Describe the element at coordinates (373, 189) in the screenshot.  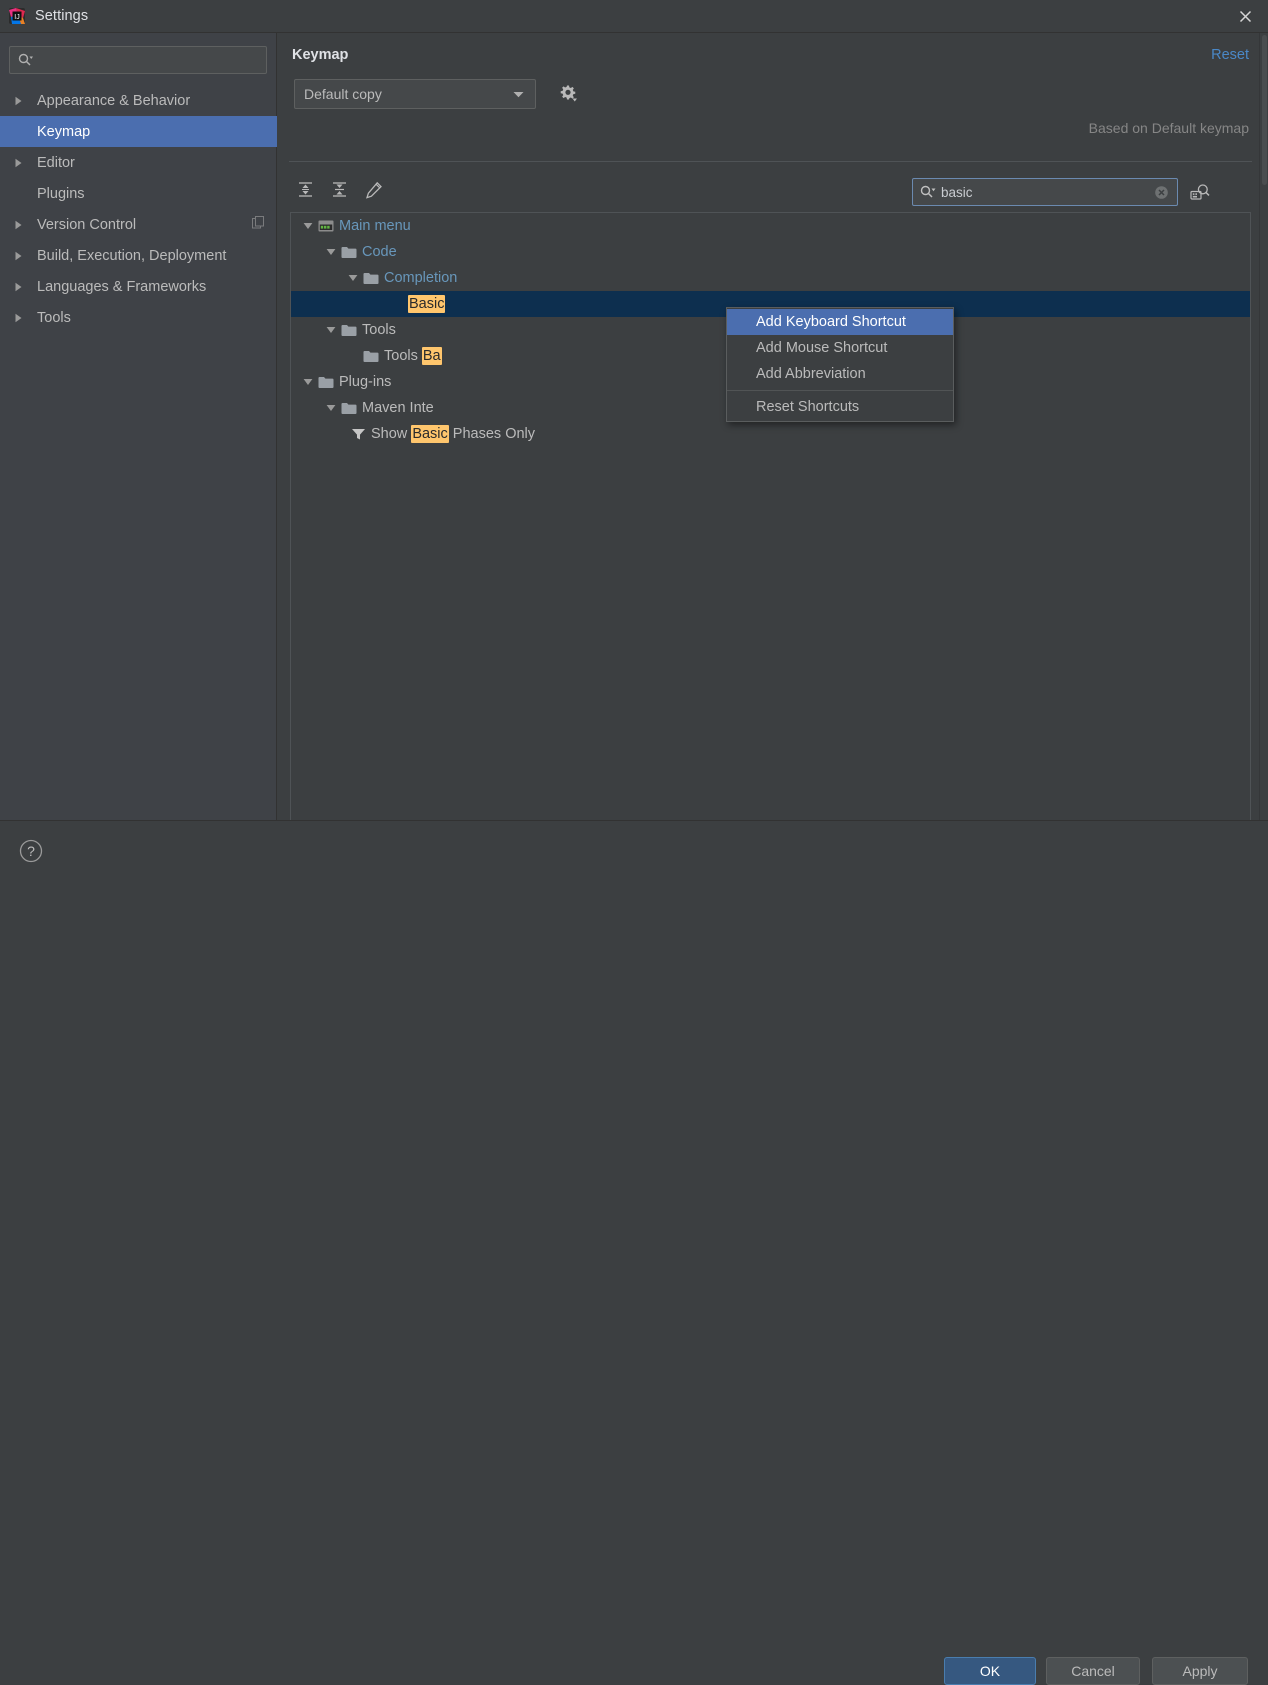
I see `edit-shortcut-icon` at that location.